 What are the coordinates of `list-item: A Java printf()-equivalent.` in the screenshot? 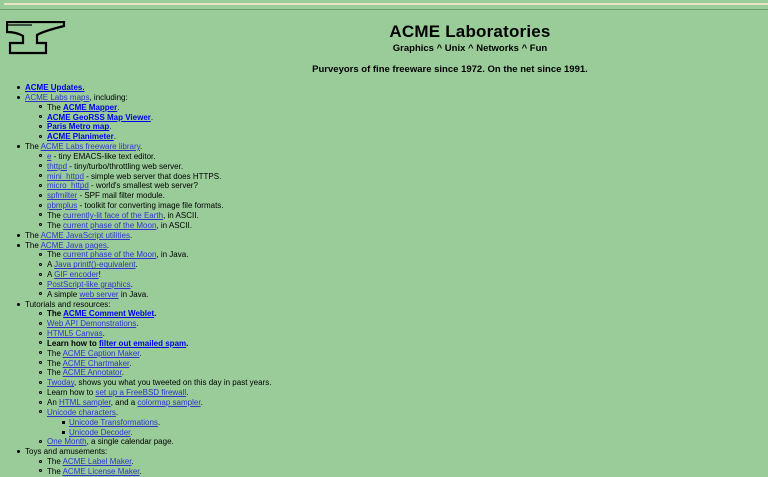 It's located at (396, 265).